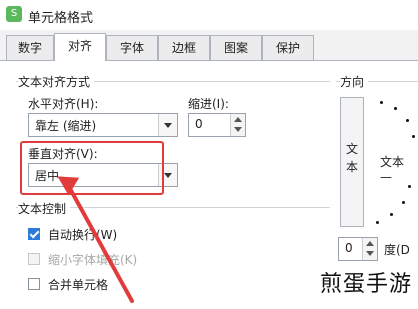  Describe the element at coordinates (30, 47) in the screenshot. I see `tab-number: 数字` at that location.